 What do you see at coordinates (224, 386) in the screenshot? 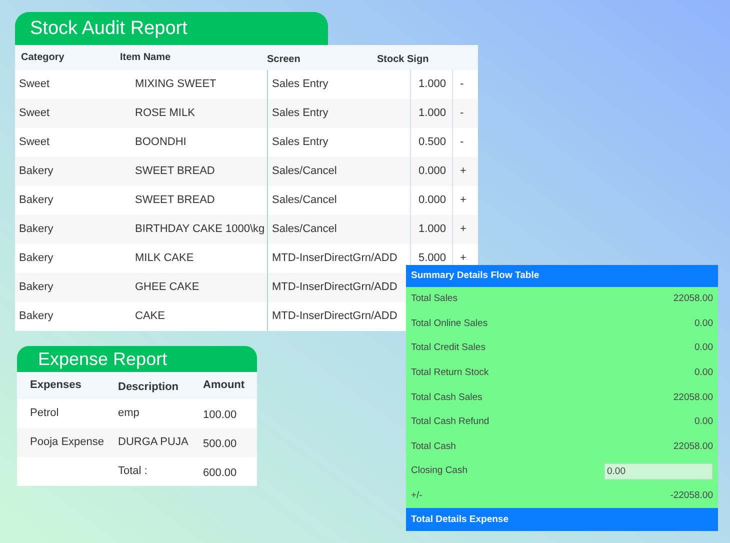
I see `column-header: Amount` at bounding box center [224, 386].